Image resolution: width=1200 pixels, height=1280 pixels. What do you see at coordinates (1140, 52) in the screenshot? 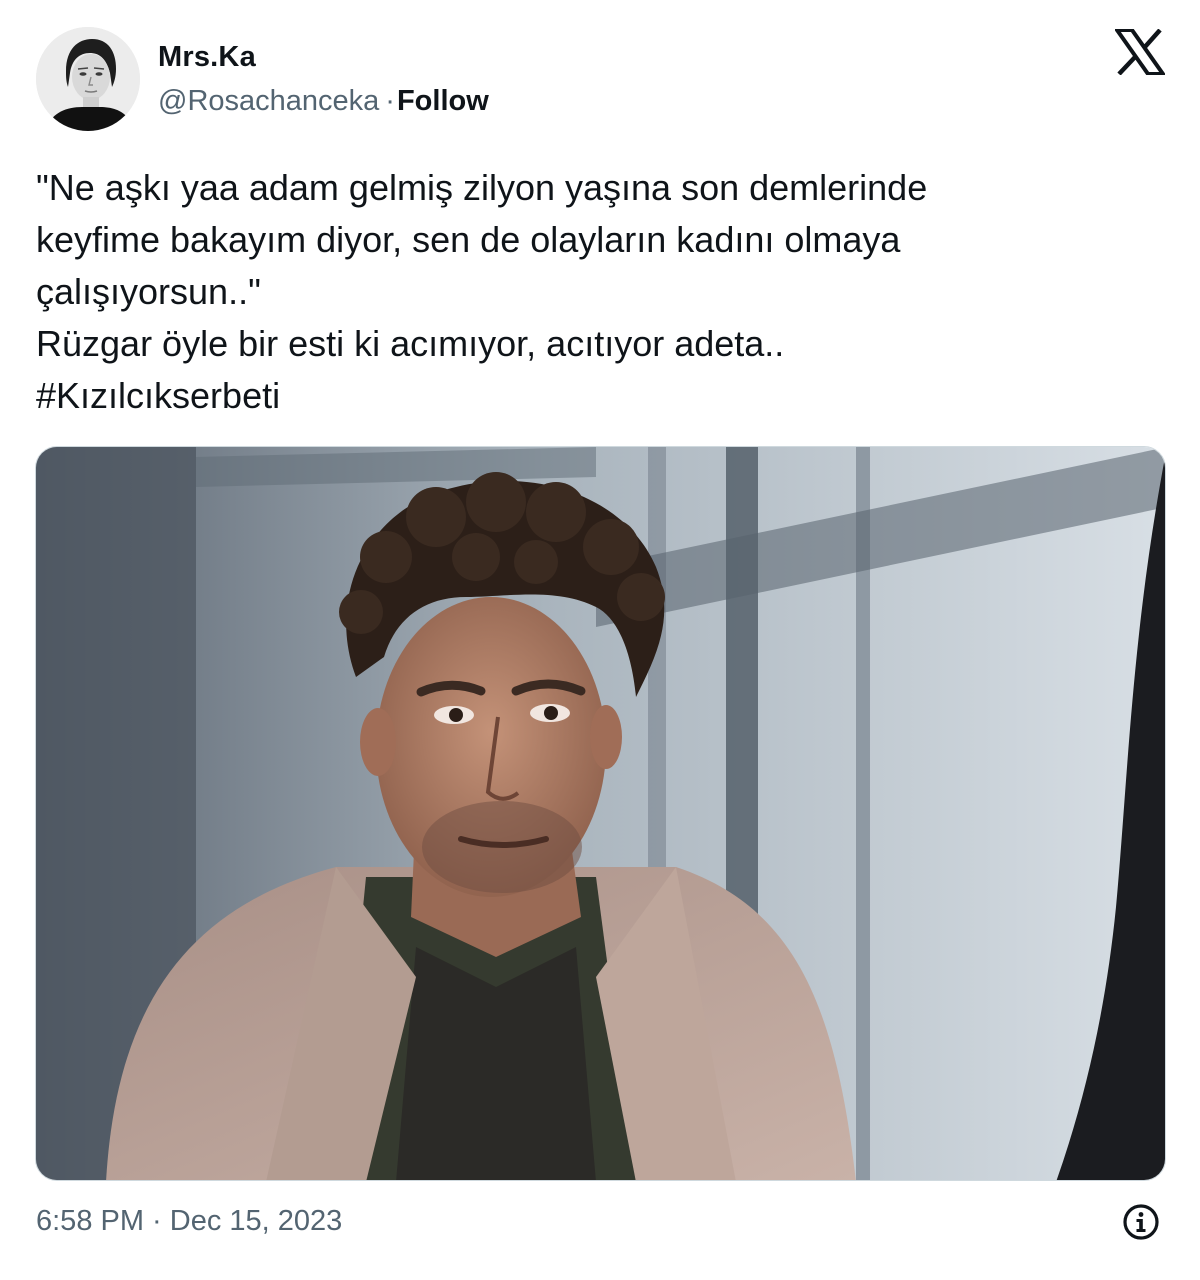
I see `x-logo-icon` at bounding box center [1140, 52].